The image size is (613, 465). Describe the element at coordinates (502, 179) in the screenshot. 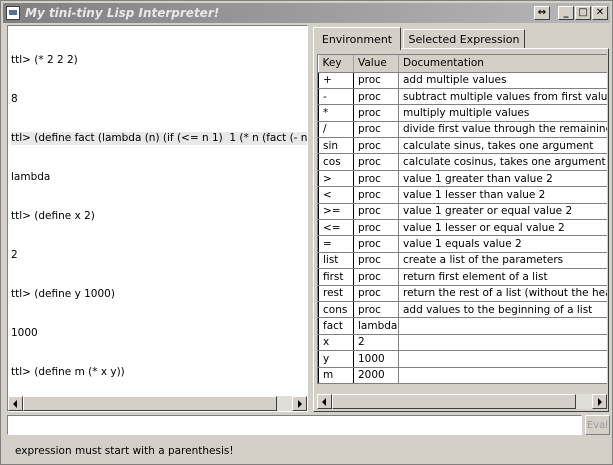

I see `documentation-cell: value 1 greater than value 2` at that location.